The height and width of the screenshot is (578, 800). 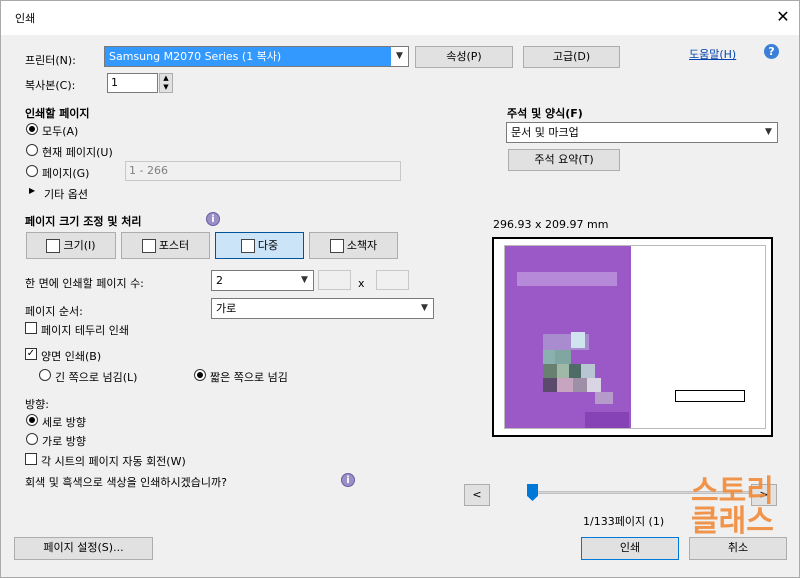 I want to click on page-order-label: 페이지 순서:, so click(x=54, y=311).